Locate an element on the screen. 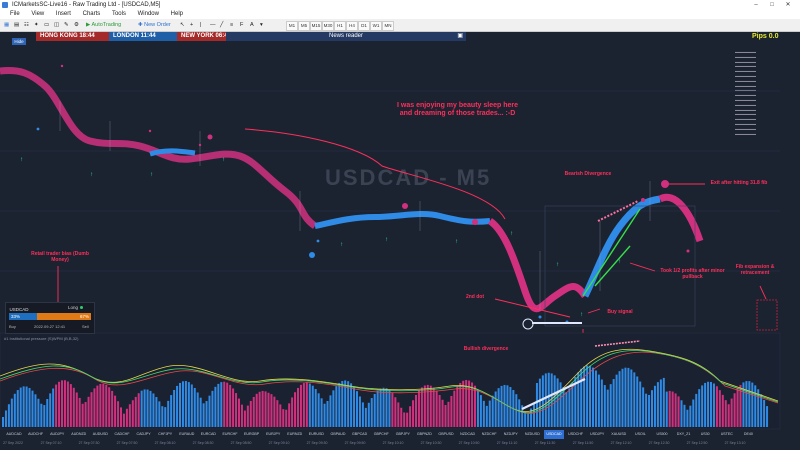  profiles-icon: ▤ is located at coordinates (16, 25).